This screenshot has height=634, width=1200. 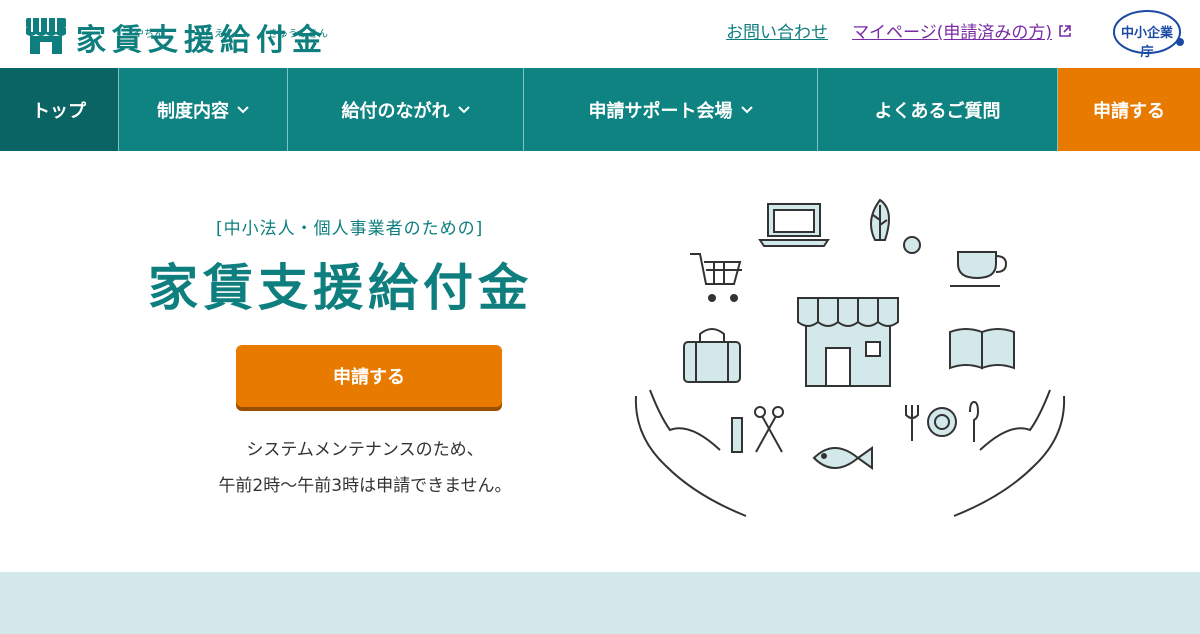 What do you see at coordinates (1146, 43) in the screenshot?
I see `agency-label: 中小企業庁` at bounding box center [1146, 43].